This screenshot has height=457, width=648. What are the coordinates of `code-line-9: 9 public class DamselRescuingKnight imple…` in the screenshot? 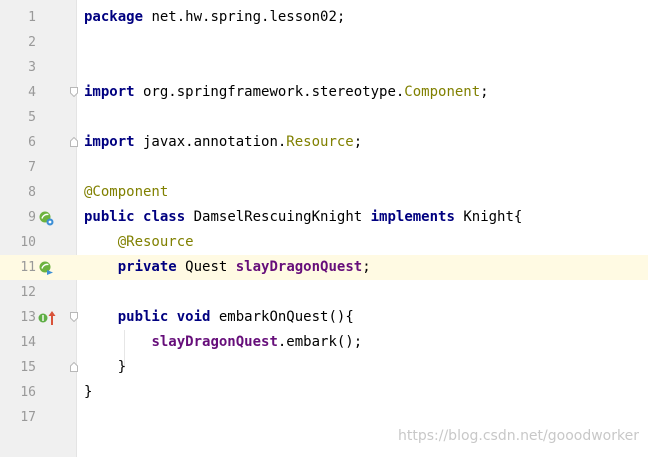 It's located at (324, 217).